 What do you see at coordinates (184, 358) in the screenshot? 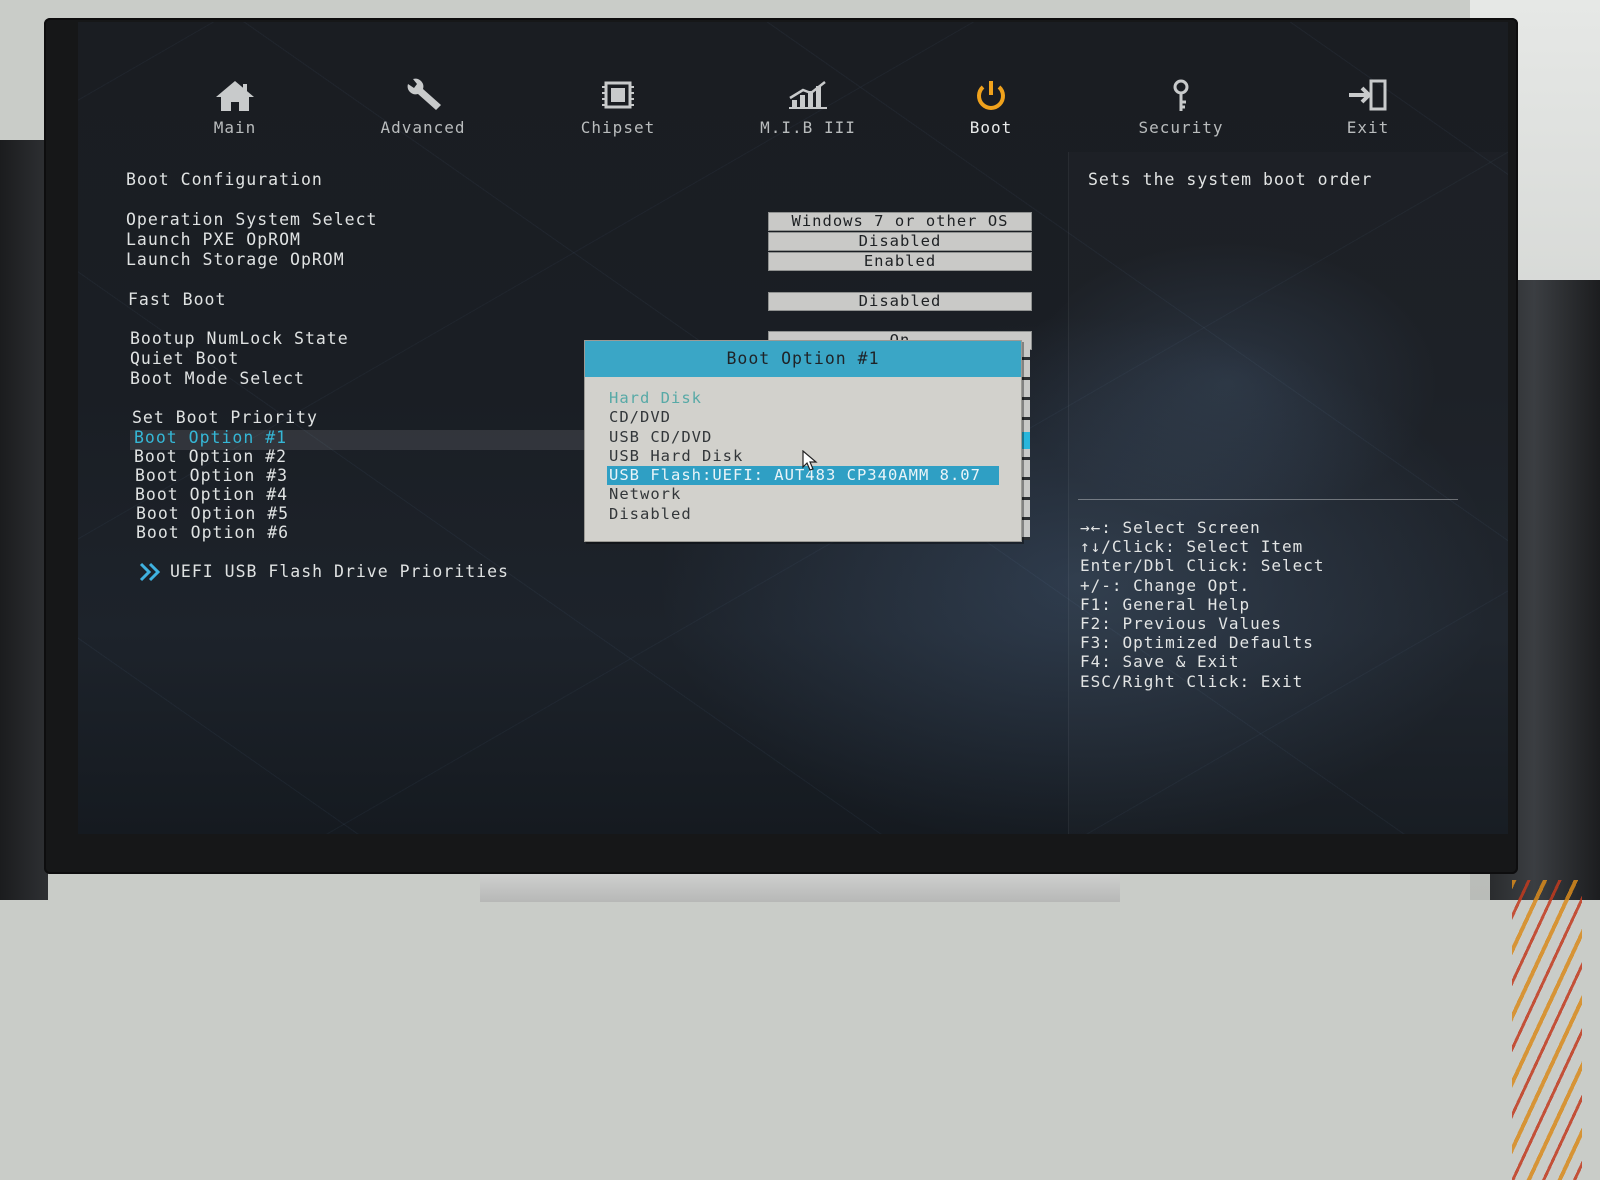
I see `setting-label-quiet-boot: Quiet Boot` at bounding box center [184, 358].